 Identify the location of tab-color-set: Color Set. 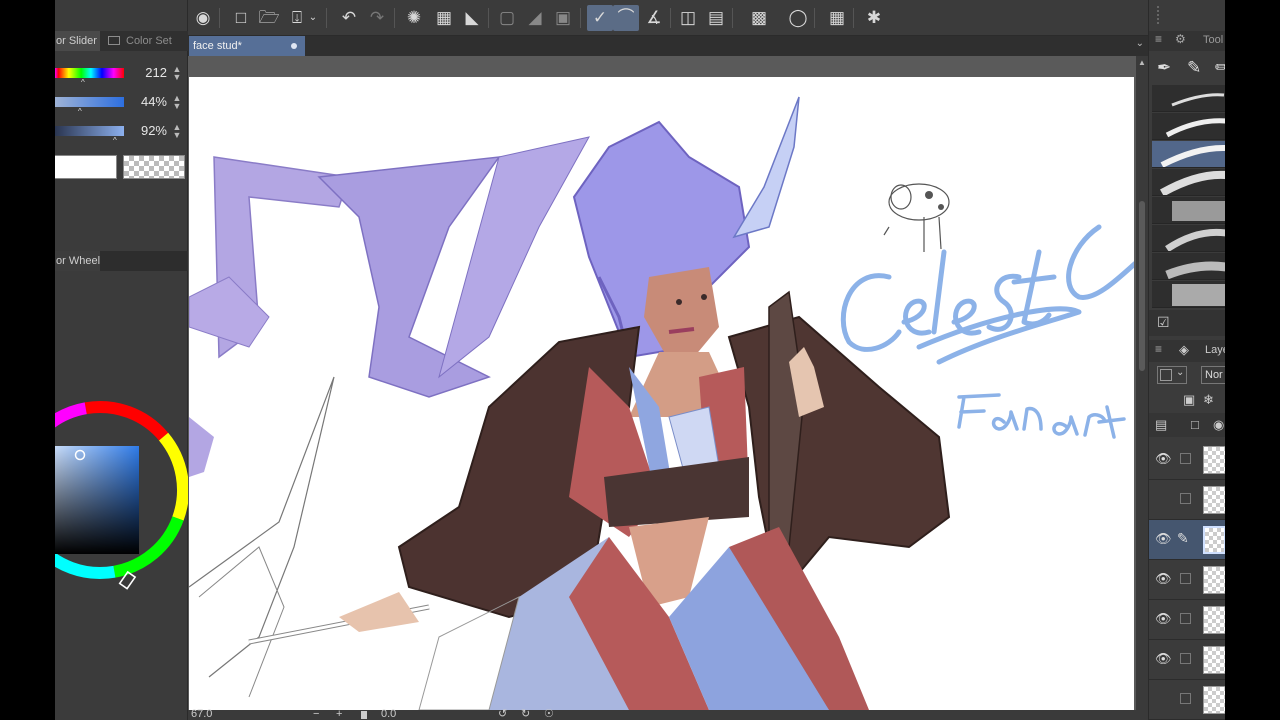
(144, 41).